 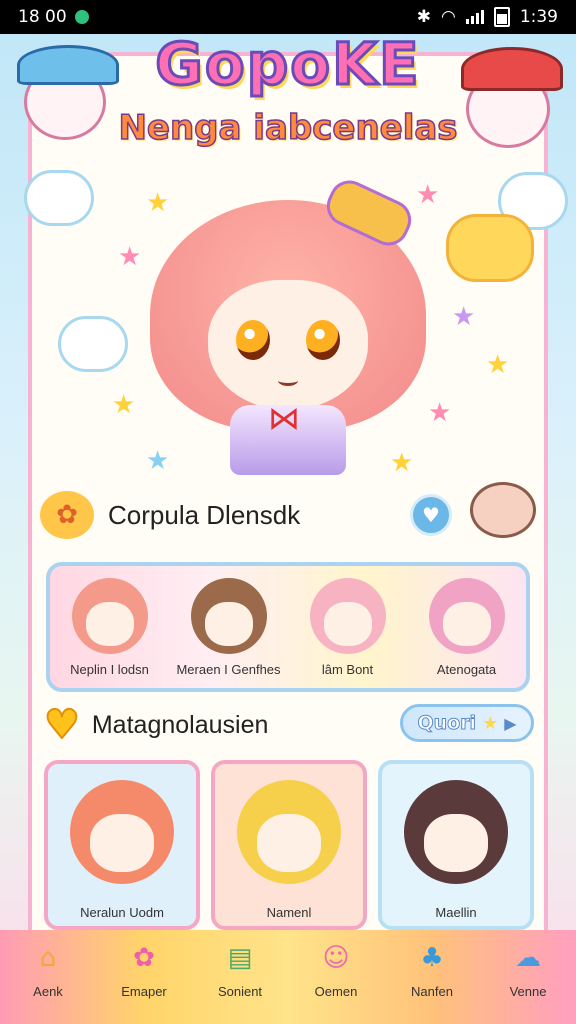 I want to click on favorites-header: ✿ Corpula Dlensdk ♥, so click(x=288, y=512).